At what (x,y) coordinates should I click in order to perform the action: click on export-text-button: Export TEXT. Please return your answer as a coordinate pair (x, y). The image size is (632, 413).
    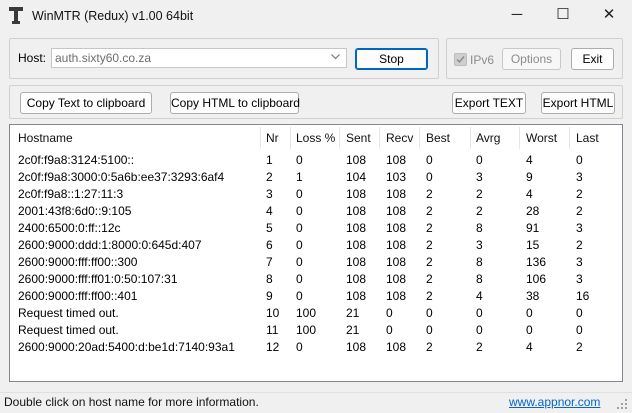
    Looking at the image, I should click on (489, 103).